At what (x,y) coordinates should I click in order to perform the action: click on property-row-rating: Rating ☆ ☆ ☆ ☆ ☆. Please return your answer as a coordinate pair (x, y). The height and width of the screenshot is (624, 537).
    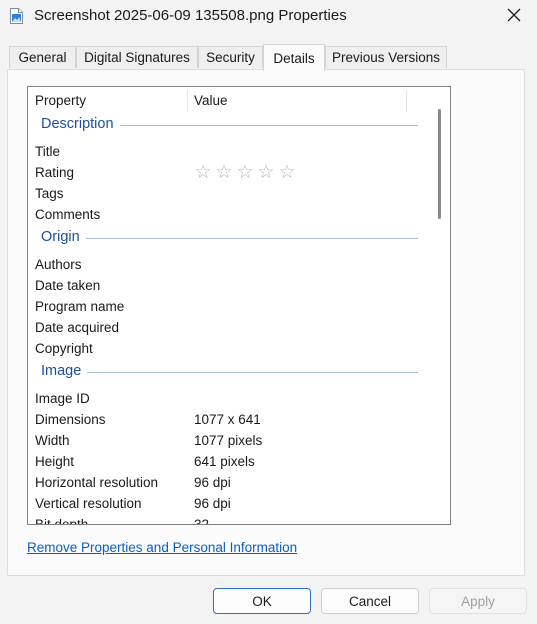
    Looking at the image, I should click on (228, 173).